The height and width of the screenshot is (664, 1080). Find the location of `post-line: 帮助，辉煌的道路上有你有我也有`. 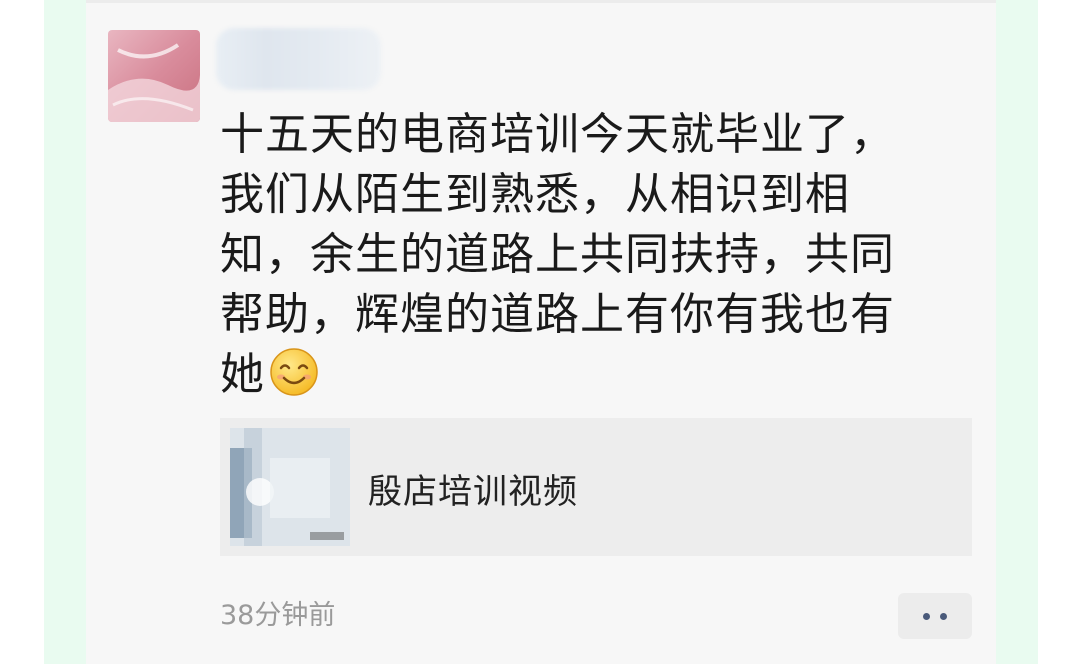

post-line: 帮助，辉煌的道路上有你有我也有 is located at coordinates (557, 314).